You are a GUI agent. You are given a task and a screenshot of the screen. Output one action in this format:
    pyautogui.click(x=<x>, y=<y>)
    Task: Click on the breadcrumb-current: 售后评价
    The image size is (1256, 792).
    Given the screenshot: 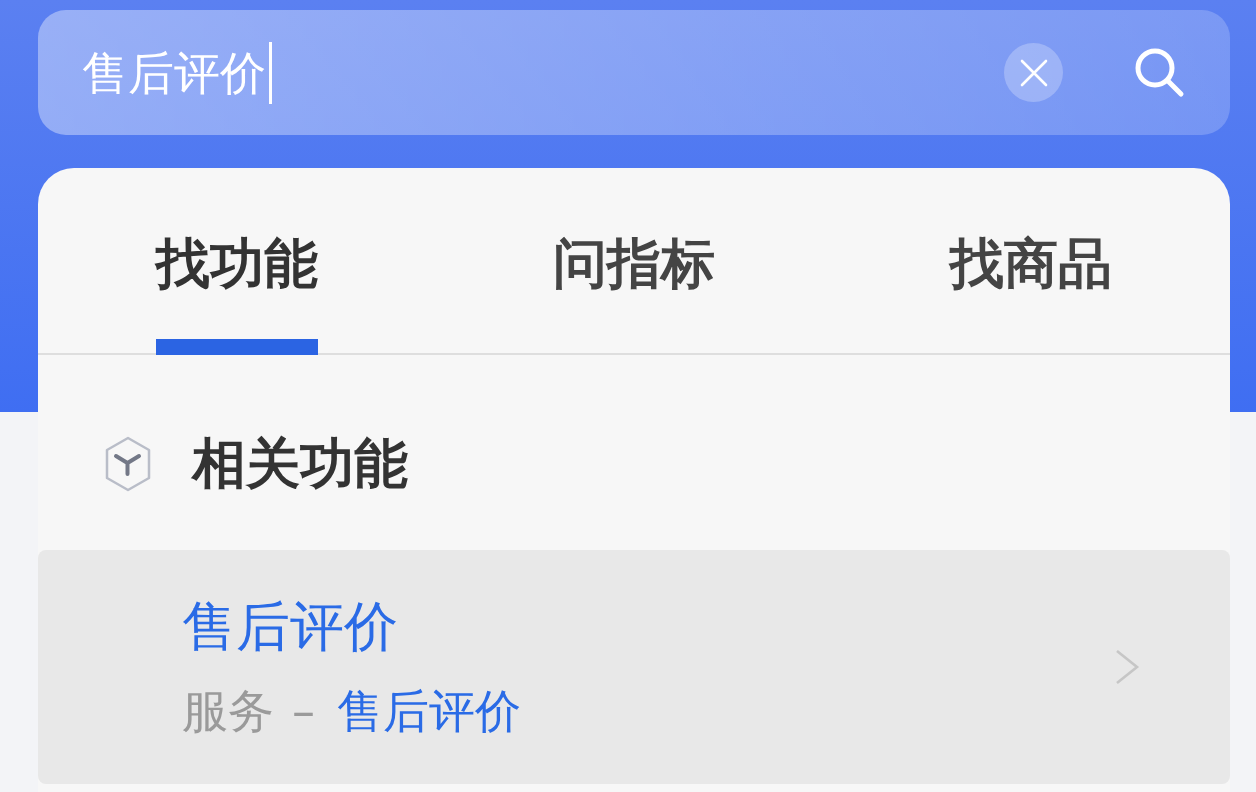 What is the action you would take?
    pyautogui.click(x=429, y=711)
    